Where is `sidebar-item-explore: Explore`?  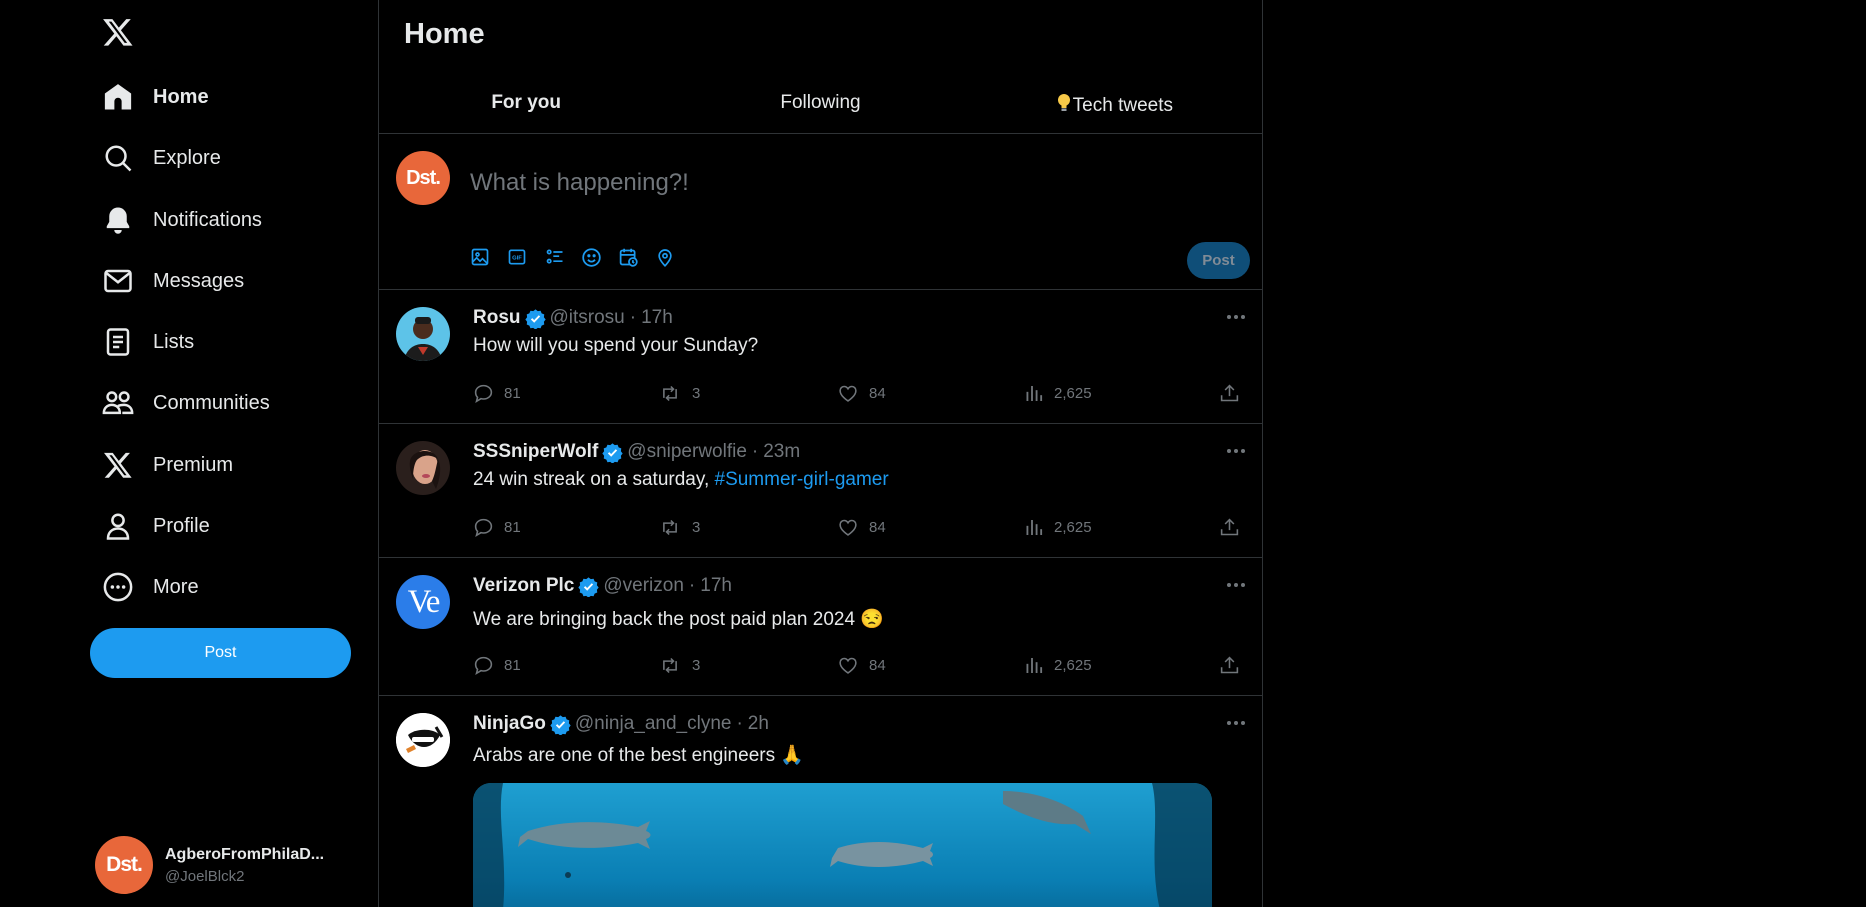 sidebar-item-explore: Explore is located at coordinates (161, 158).